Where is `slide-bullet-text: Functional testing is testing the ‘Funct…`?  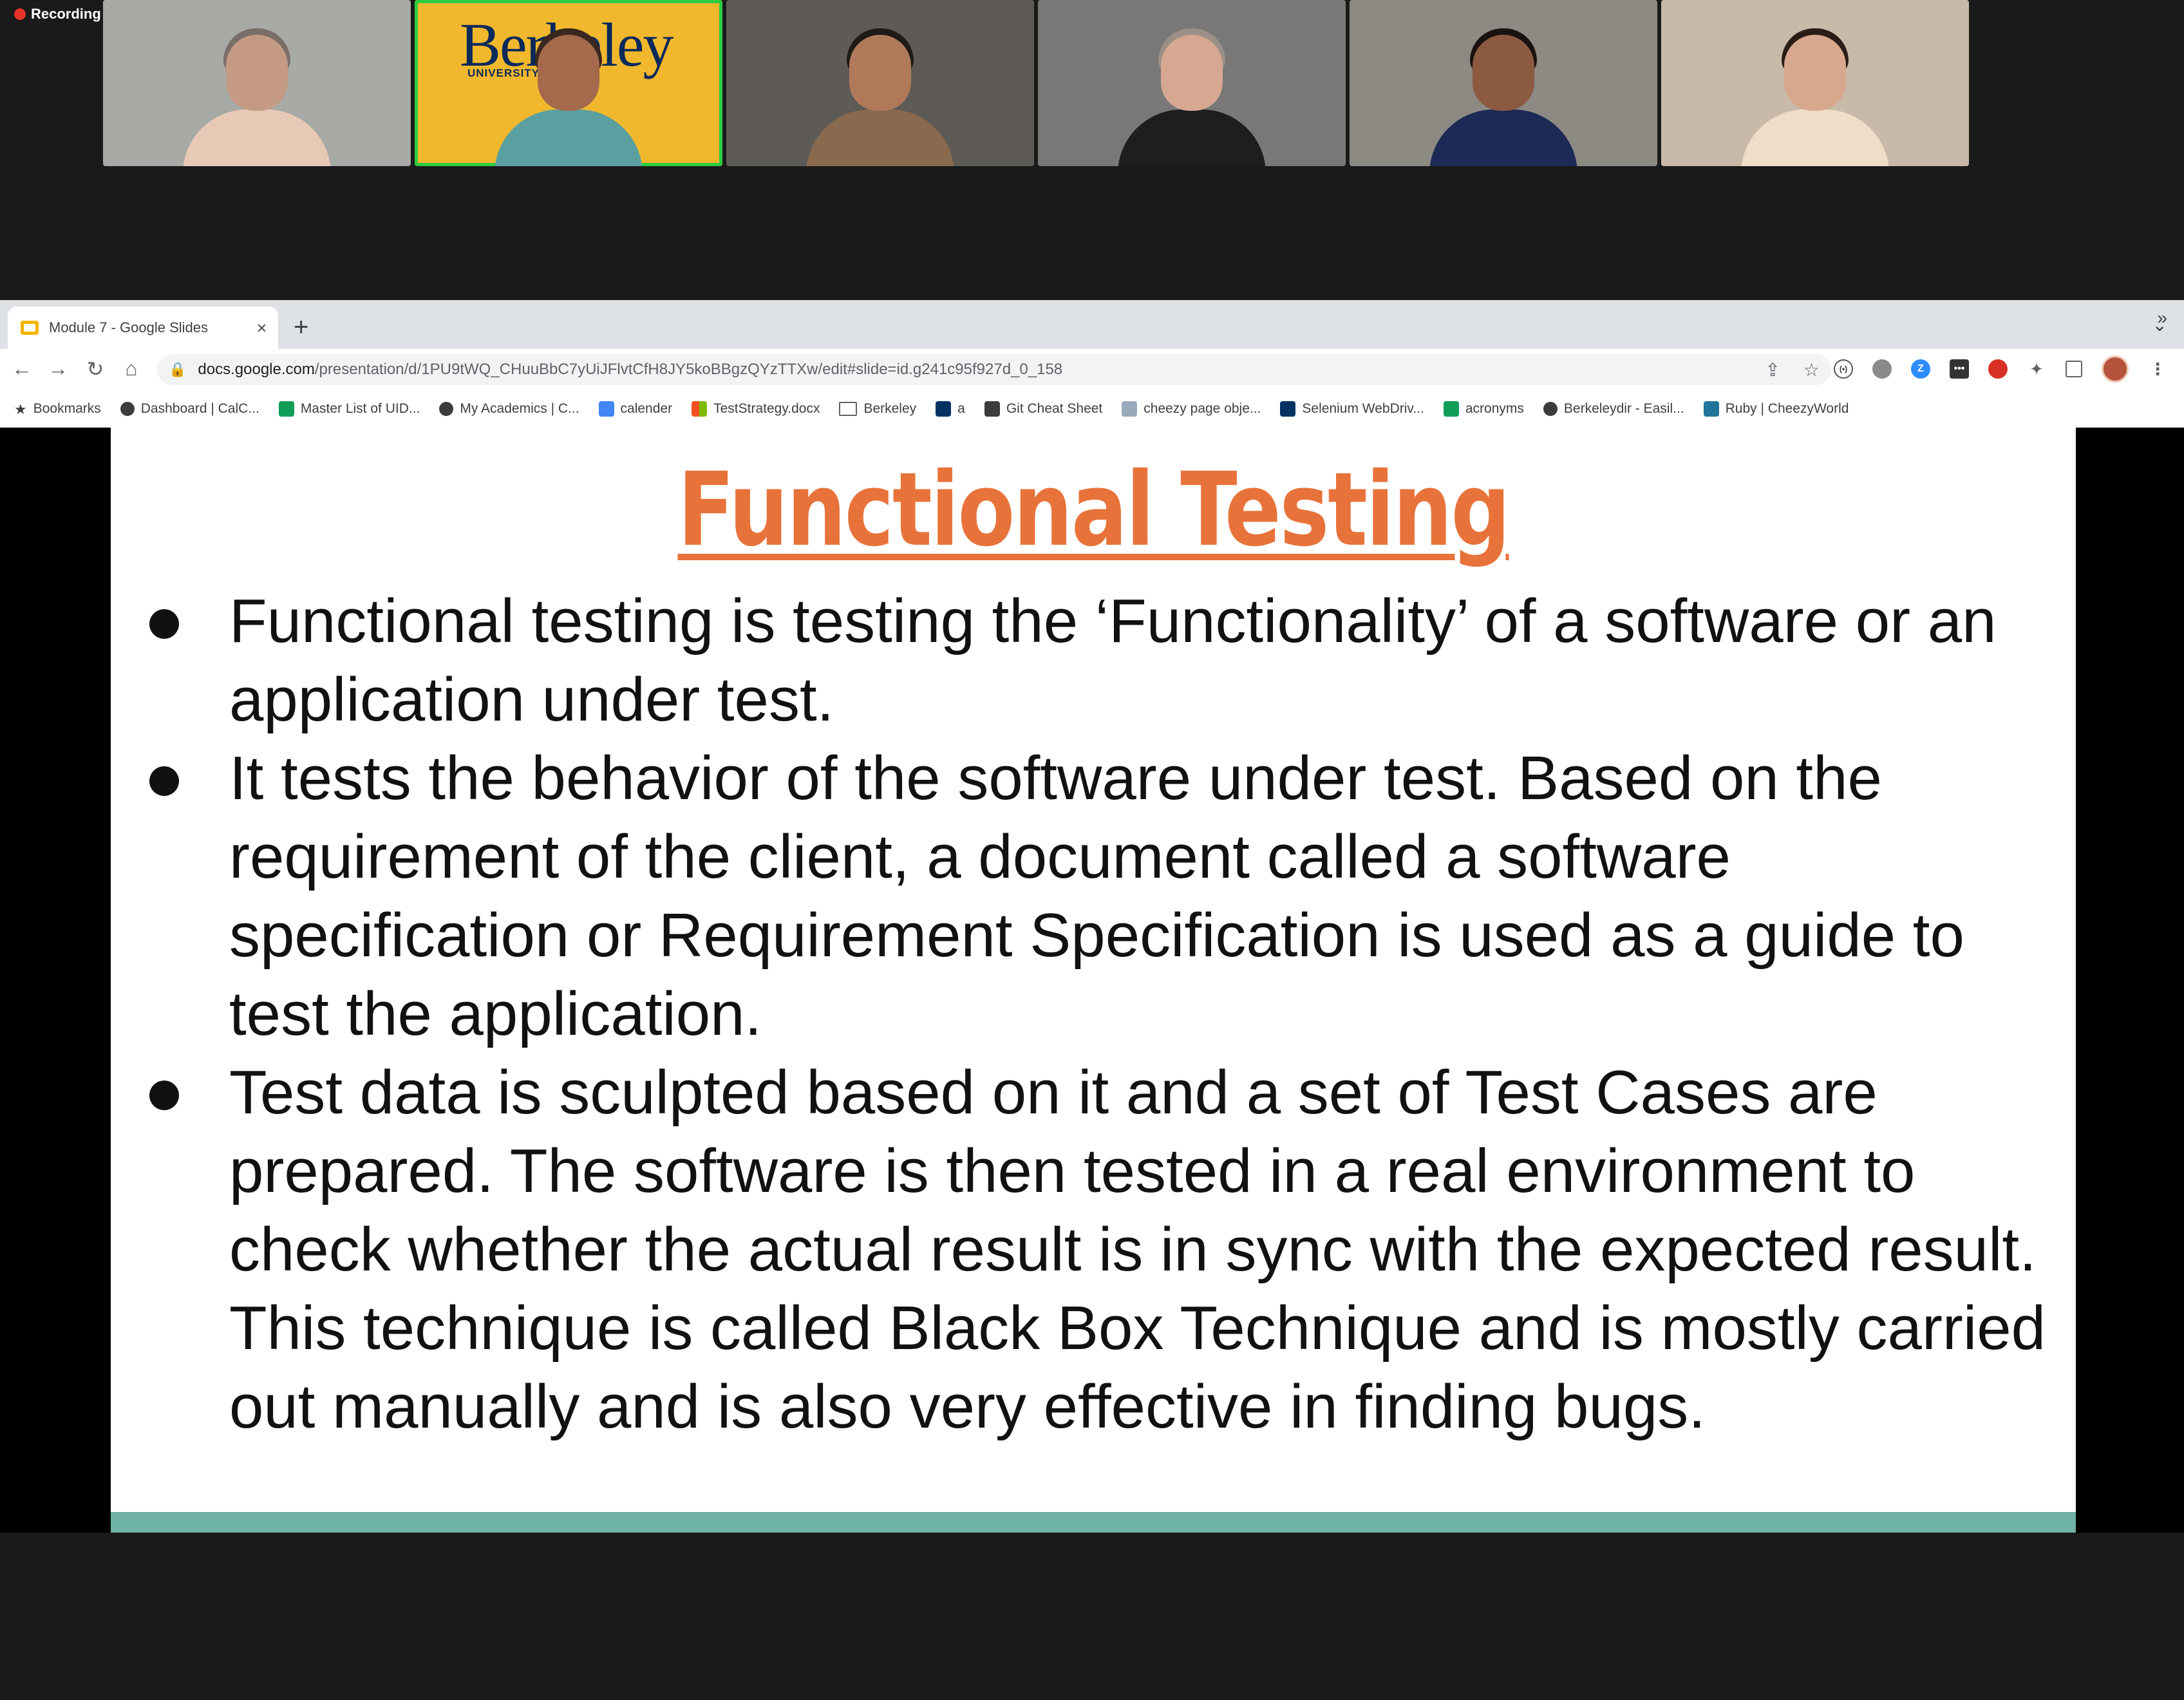
slide-bullet-text: Functional testing is testing the ‘Funct… is located at coordinates (1113, 660).